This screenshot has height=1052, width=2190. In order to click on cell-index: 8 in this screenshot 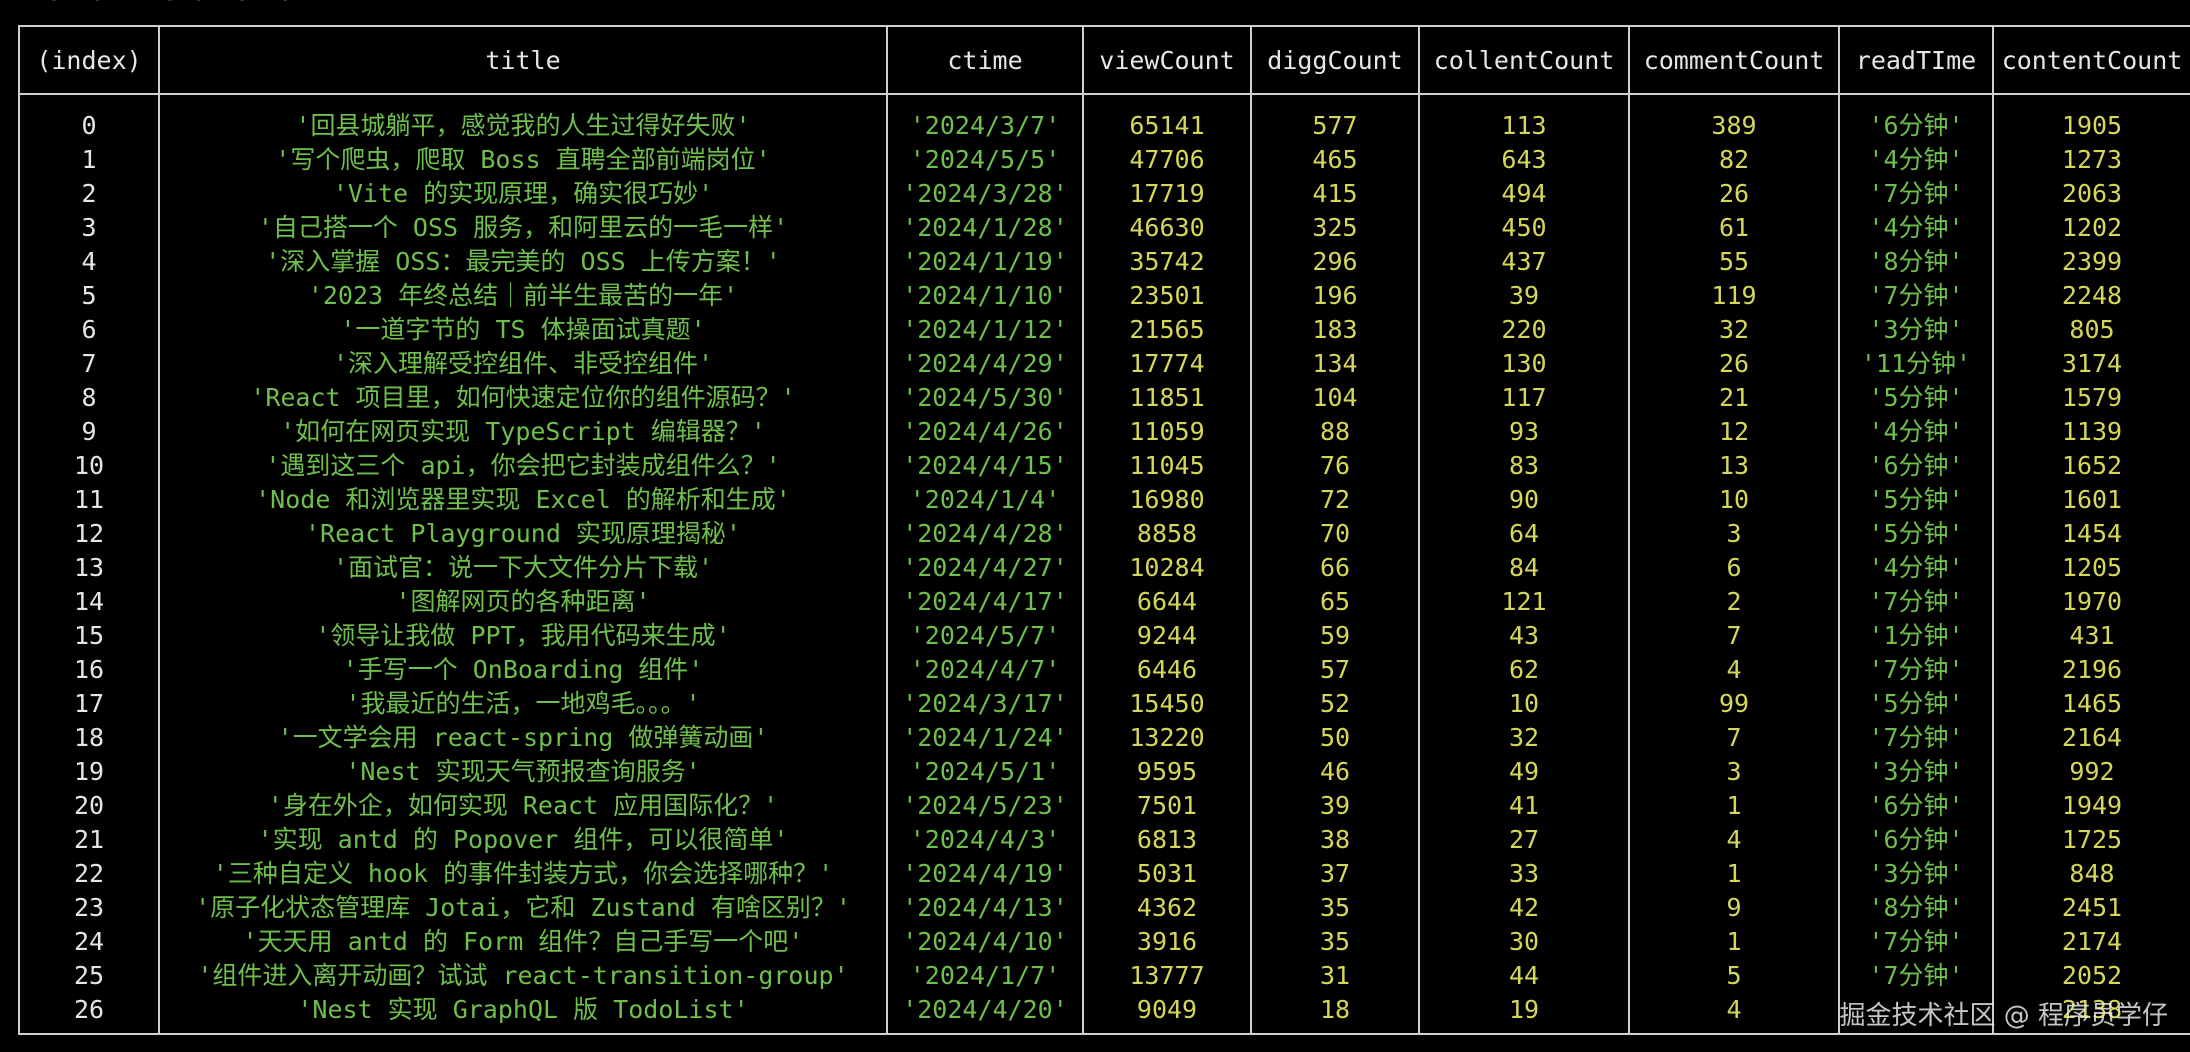, I will do `click(89, 398)`.